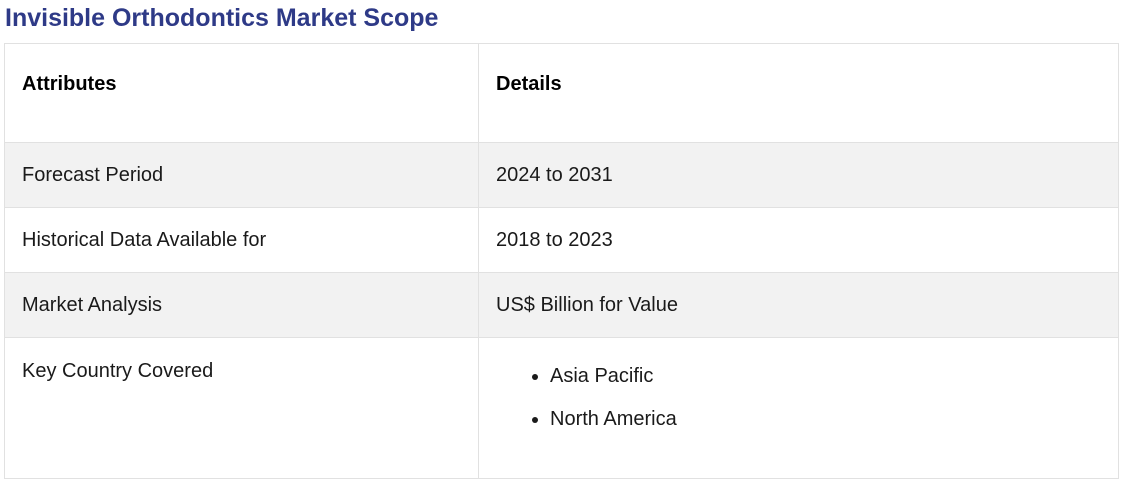 The height and width of the screenshot is (484, 1122). I want to click on detail-cell: 2024 to 2031, so click(798, 175).